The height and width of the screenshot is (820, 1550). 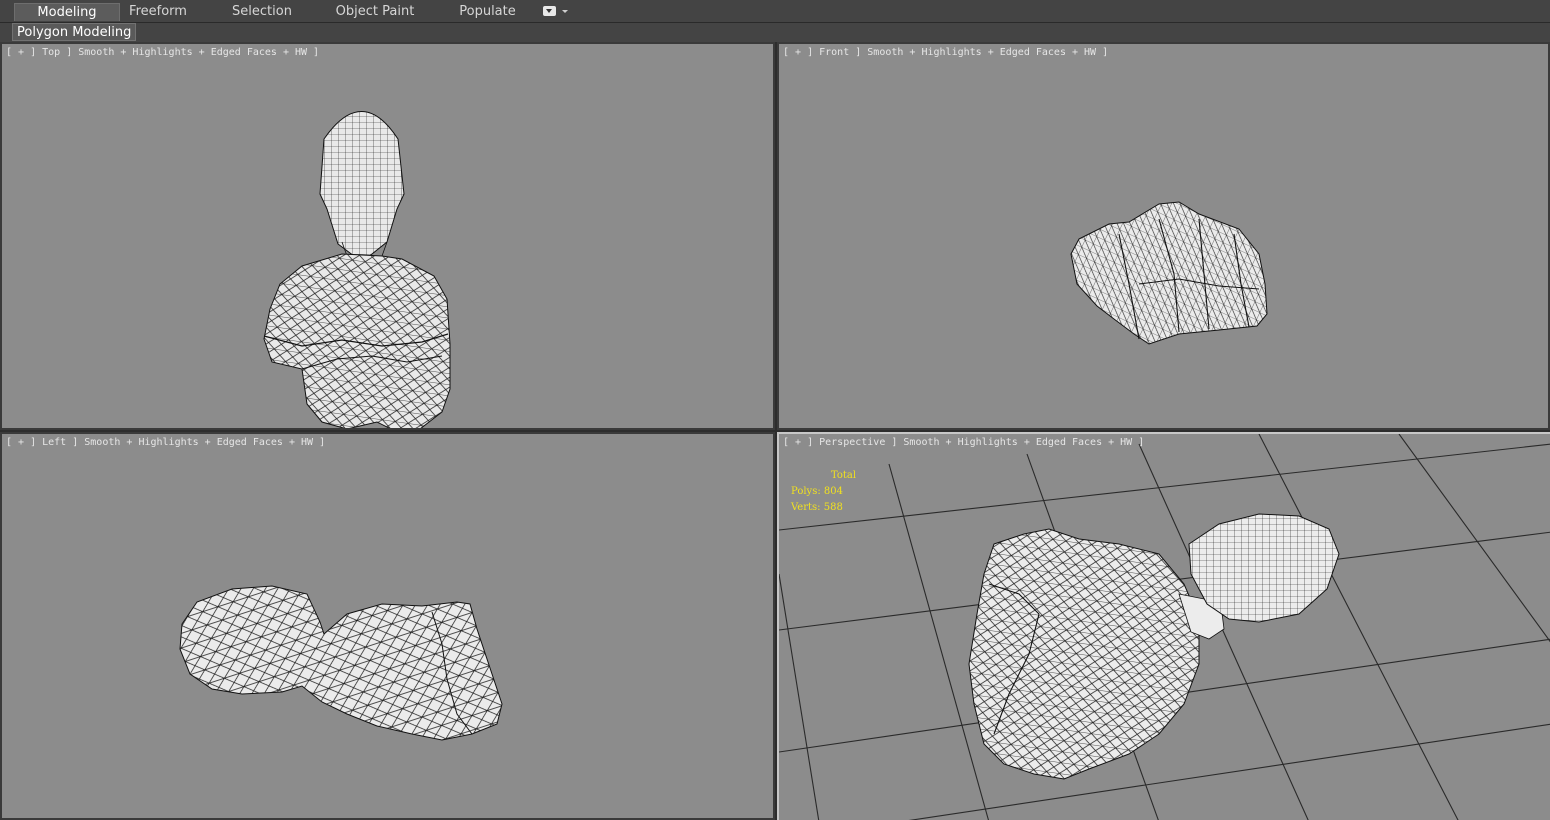 I want to click on stats-verts: Verts: 588, so click(x=823, y=508).